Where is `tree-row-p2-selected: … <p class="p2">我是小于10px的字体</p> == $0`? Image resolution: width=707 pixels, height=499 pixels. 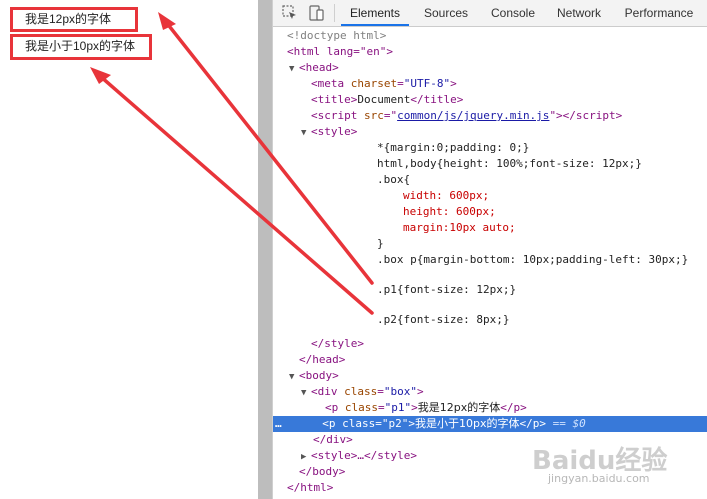 tree-row-p2-selected: … <p class="p2">我是小于10px的字体</p> == $0 is located at coordinates (490, 424).